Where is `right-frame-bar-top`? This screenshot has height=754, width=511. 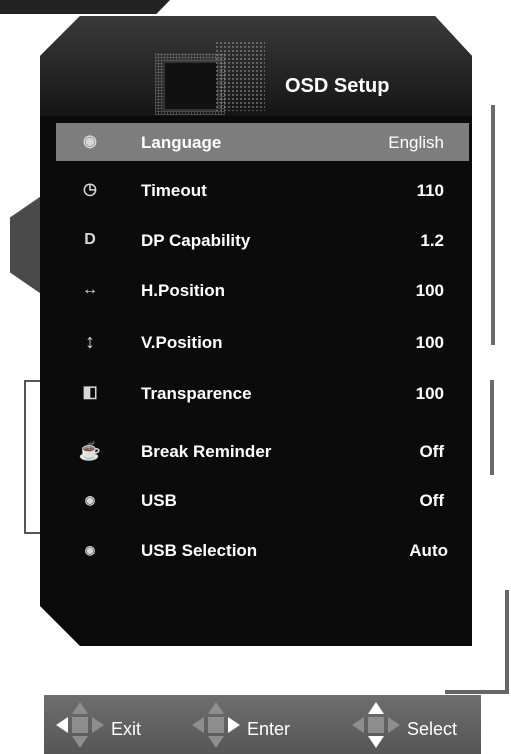
right-frame-bar-top is located at coordinates (493, 225).